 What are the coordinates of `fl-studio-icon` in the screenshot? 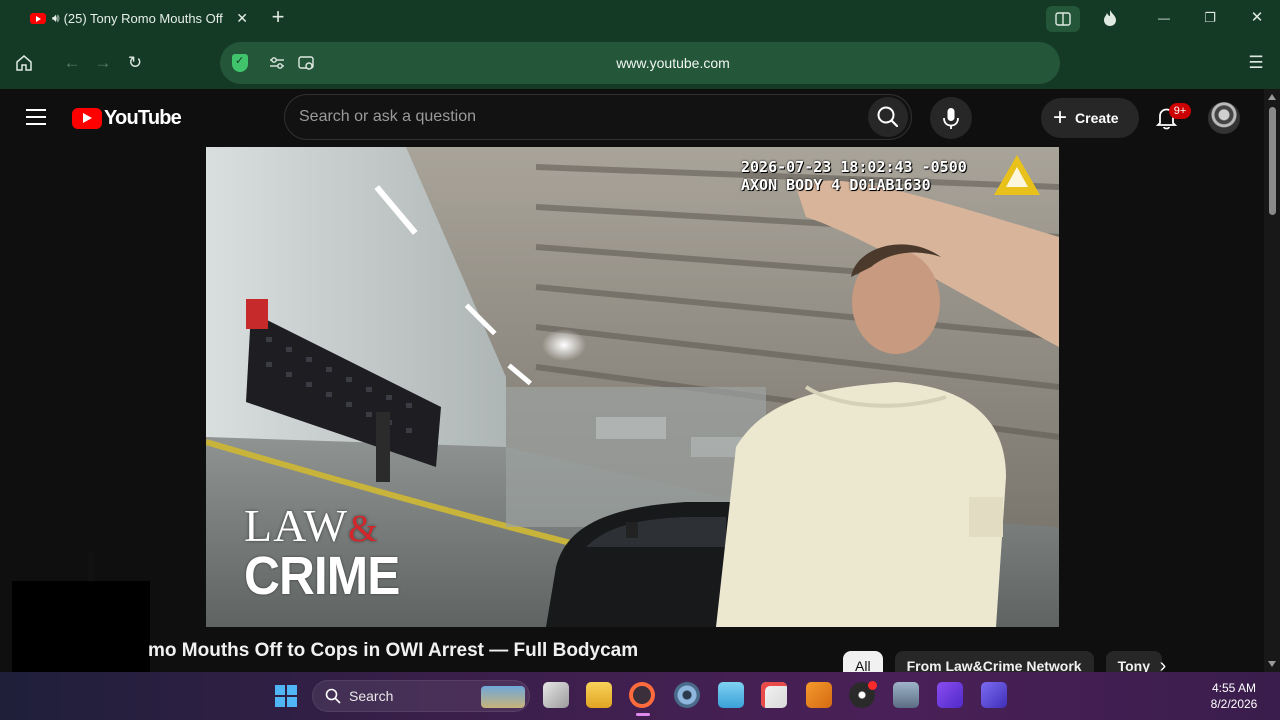 It's located at (819, 695).